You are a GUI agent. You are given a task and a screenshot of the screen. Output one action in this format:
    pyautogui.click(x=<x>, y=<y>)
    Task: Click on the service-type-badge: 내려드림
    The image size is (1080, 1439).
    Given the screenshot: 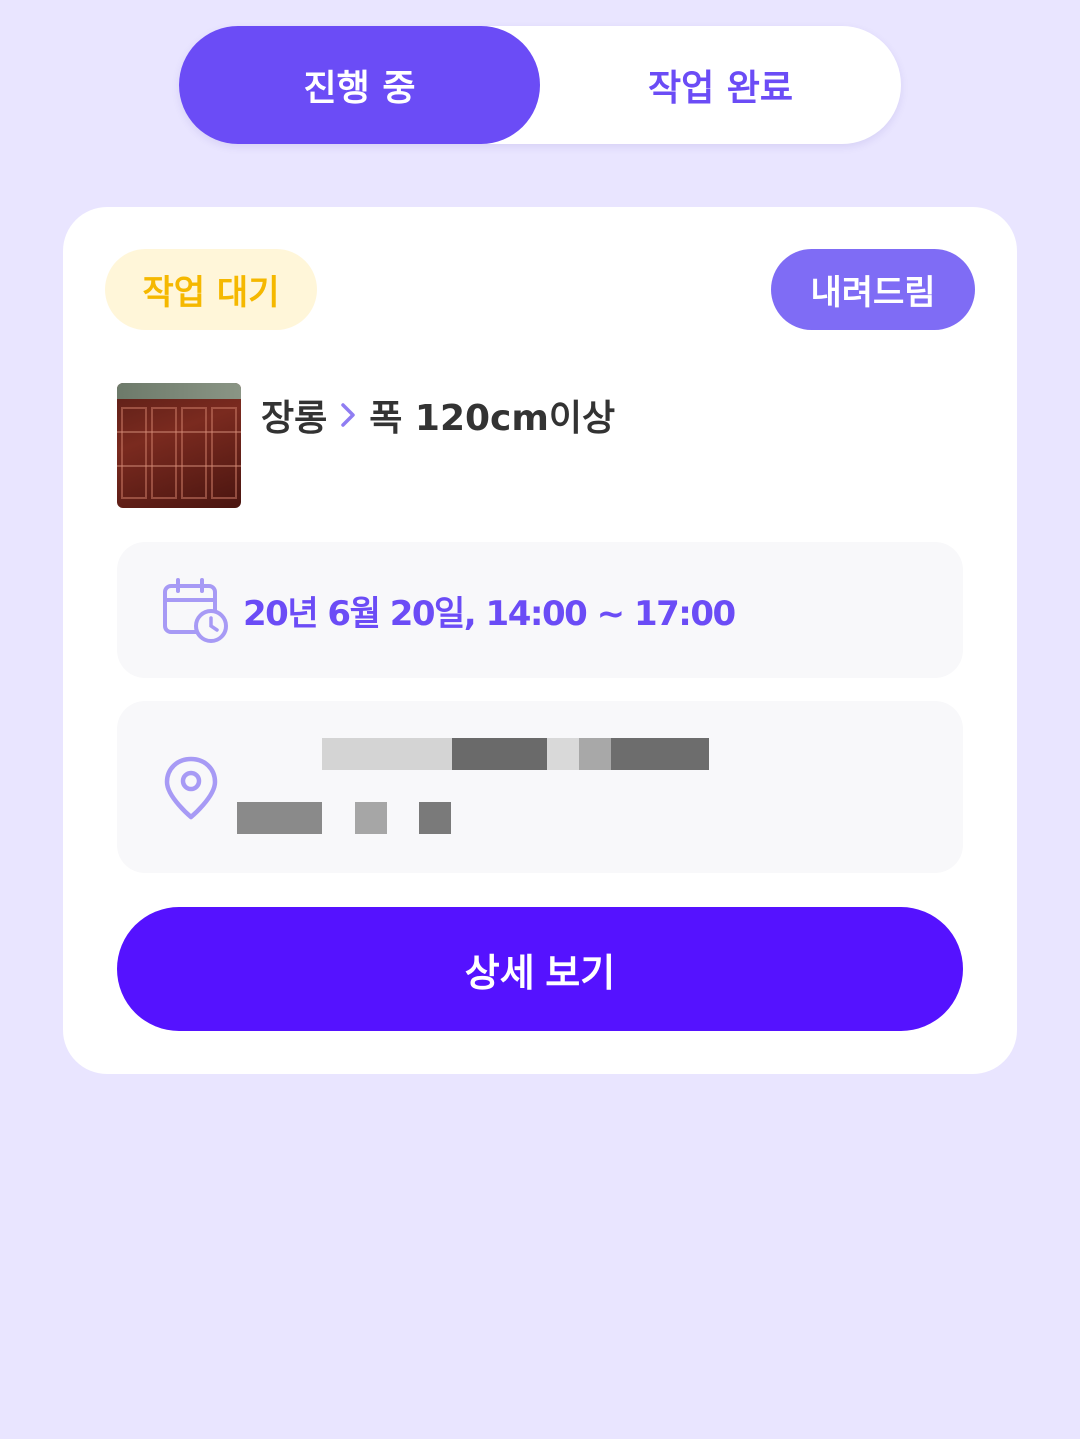 What is the action you would take?
    pyautogui.click(x=873, y=289)
    